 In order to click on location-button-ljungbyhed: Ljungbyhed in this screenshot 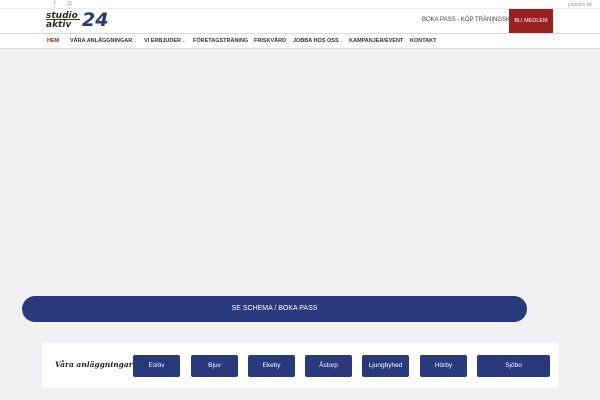, I will do `click(385, 366)`.